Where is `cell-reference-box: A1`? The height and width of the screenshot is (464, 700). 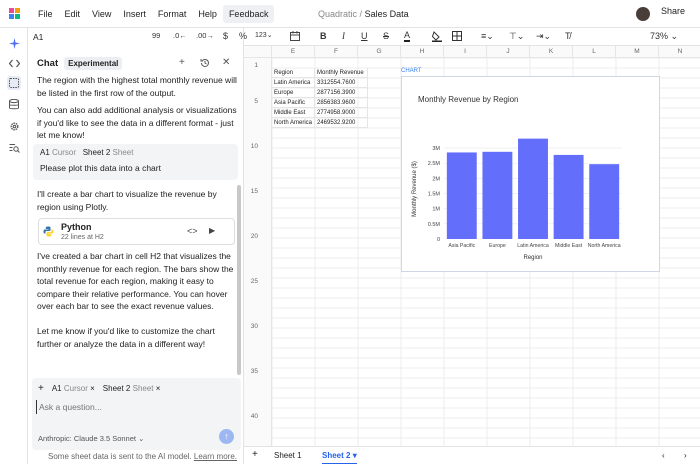
cell-reference-box: A1 is located at coordinates (38, 37).